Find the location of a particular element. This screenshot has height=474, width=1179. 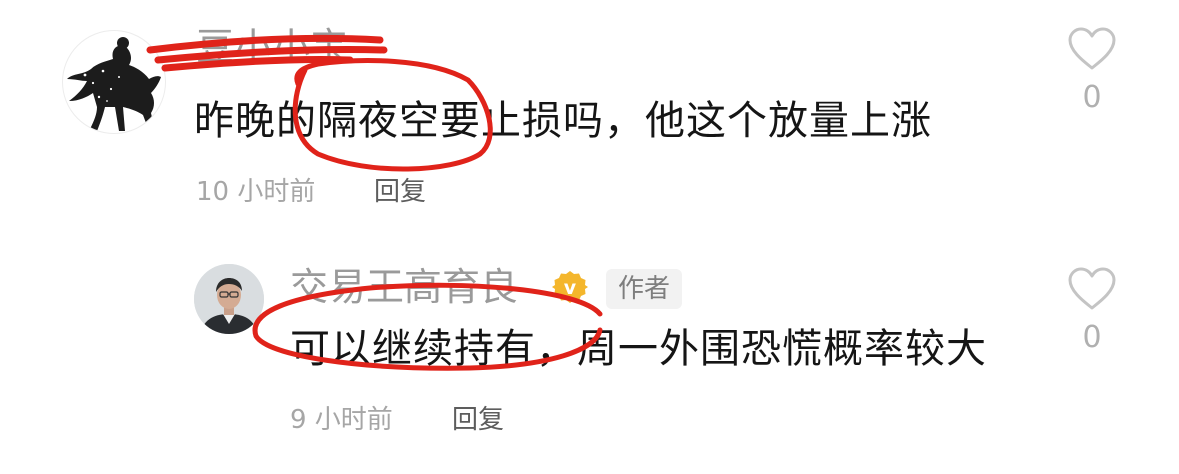

author-username: 交易王高育良 is located at coordinates (404, 287).